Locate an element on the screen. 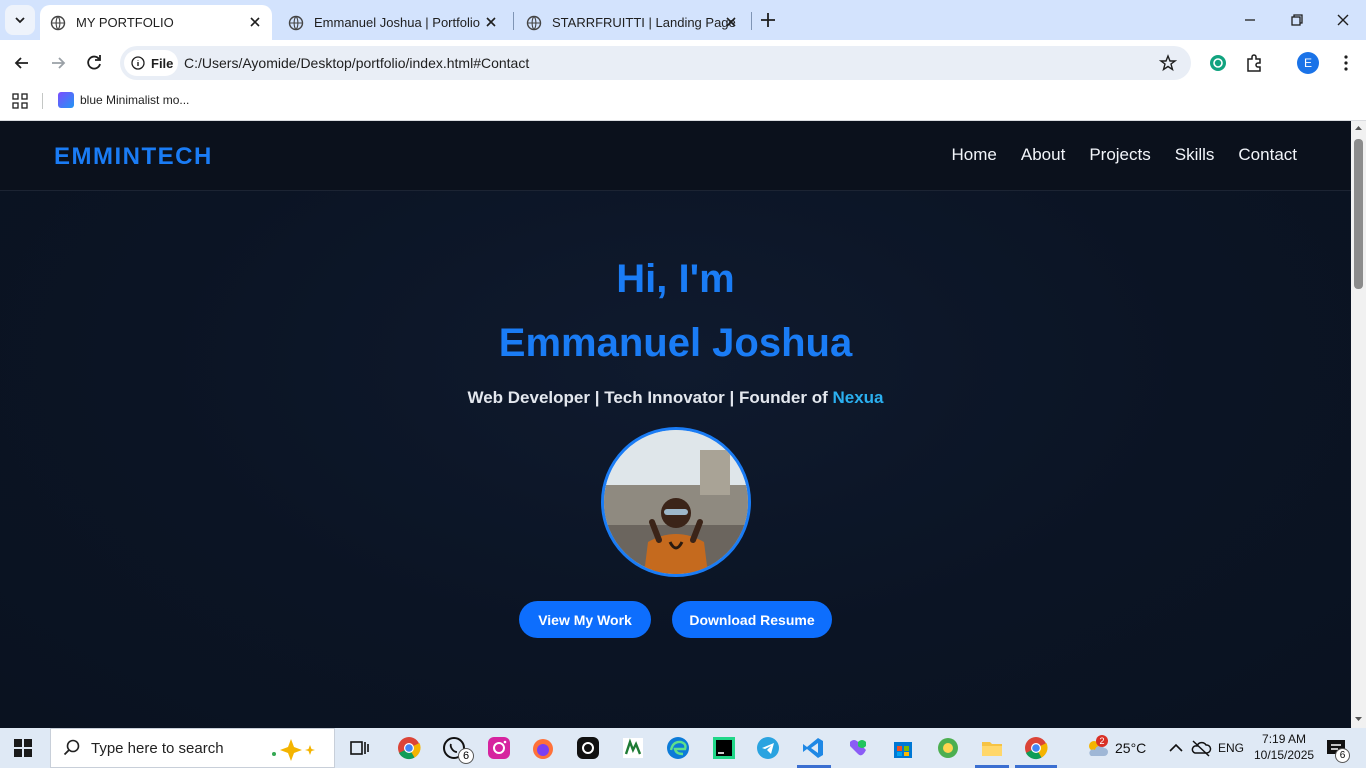 The image size is (1366, 768). restore-icon is located at coordinates (1297, 20).